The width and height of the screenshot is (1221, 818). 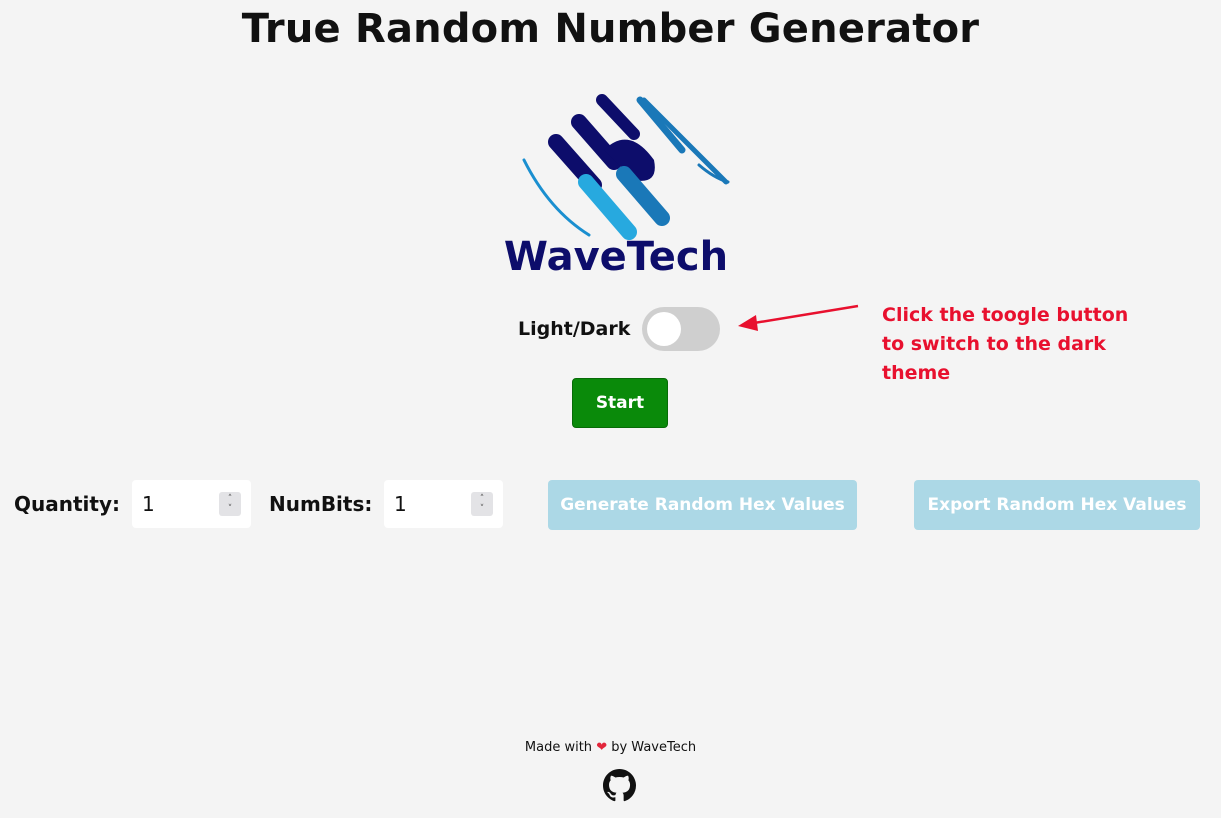 I want to click on footer-credit: Made with ❤ by WaveTech, so click(x=610, y=747).